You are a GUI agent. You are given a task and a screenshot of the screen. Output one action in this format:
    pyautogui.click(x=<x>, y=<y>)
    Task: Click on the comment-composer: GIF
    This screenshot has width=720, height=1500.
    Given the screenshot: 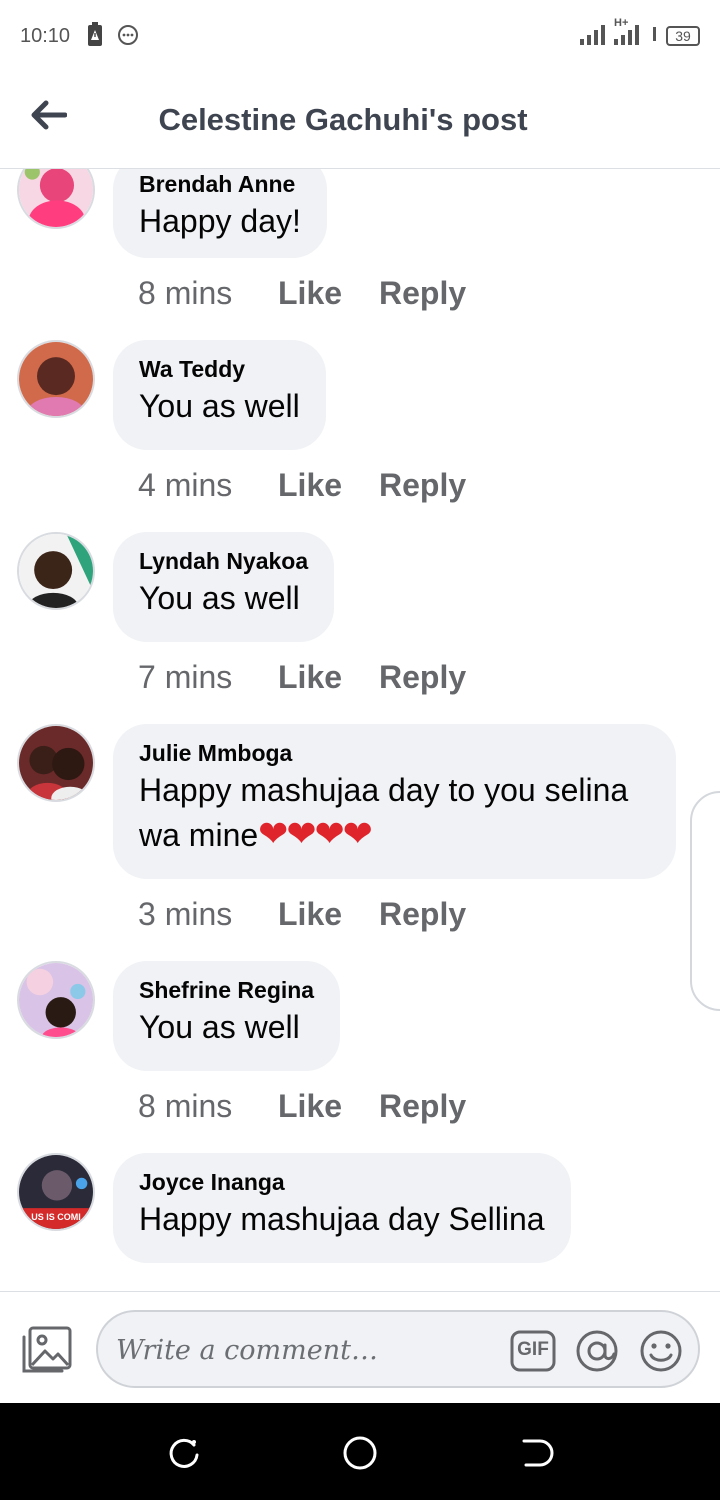 What is the action you would take?
    pyautogui.click(x=360, y=1347)
    